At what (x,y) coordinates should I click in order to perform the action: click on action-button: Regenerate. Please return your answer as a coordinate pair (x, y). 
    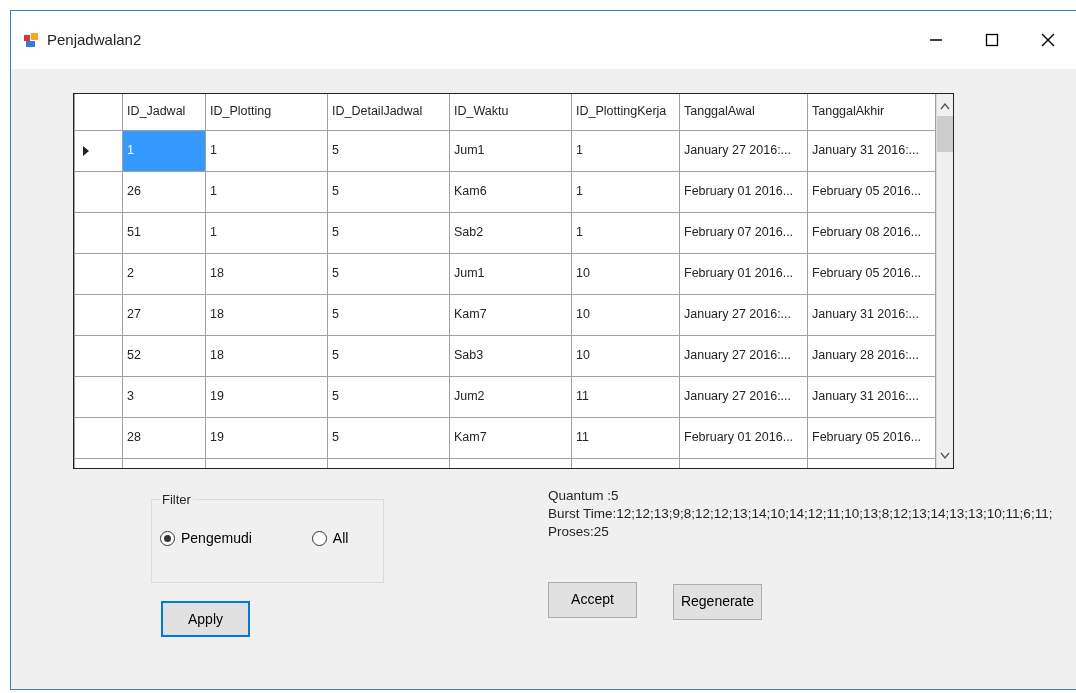
    Looking at the image, I should click on (717, 601).